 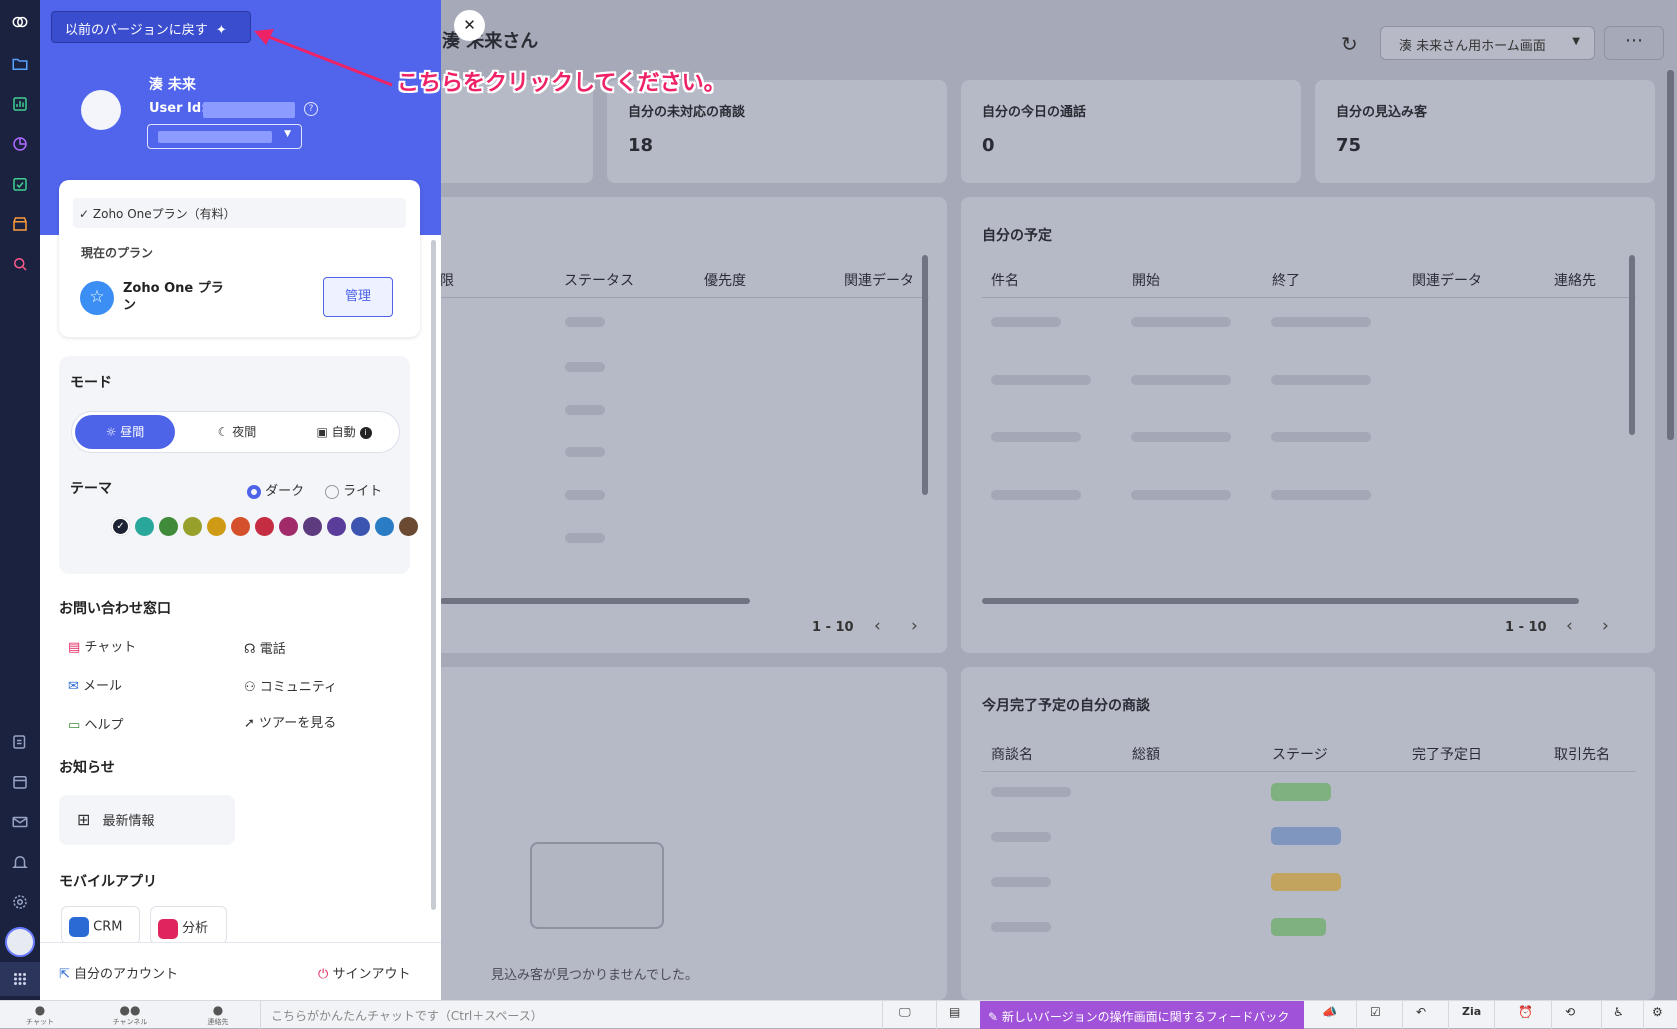 What do you see at coordinates (244, 432) in the screenshot?
I see `mode-night-label: 夜間` at bounding box center [244, 432].